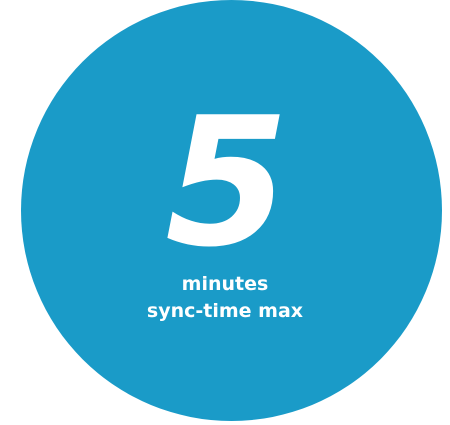 This screenshot has width=450, height=425. I want to click on stat-unit-label: minutes, so click(225, 284).